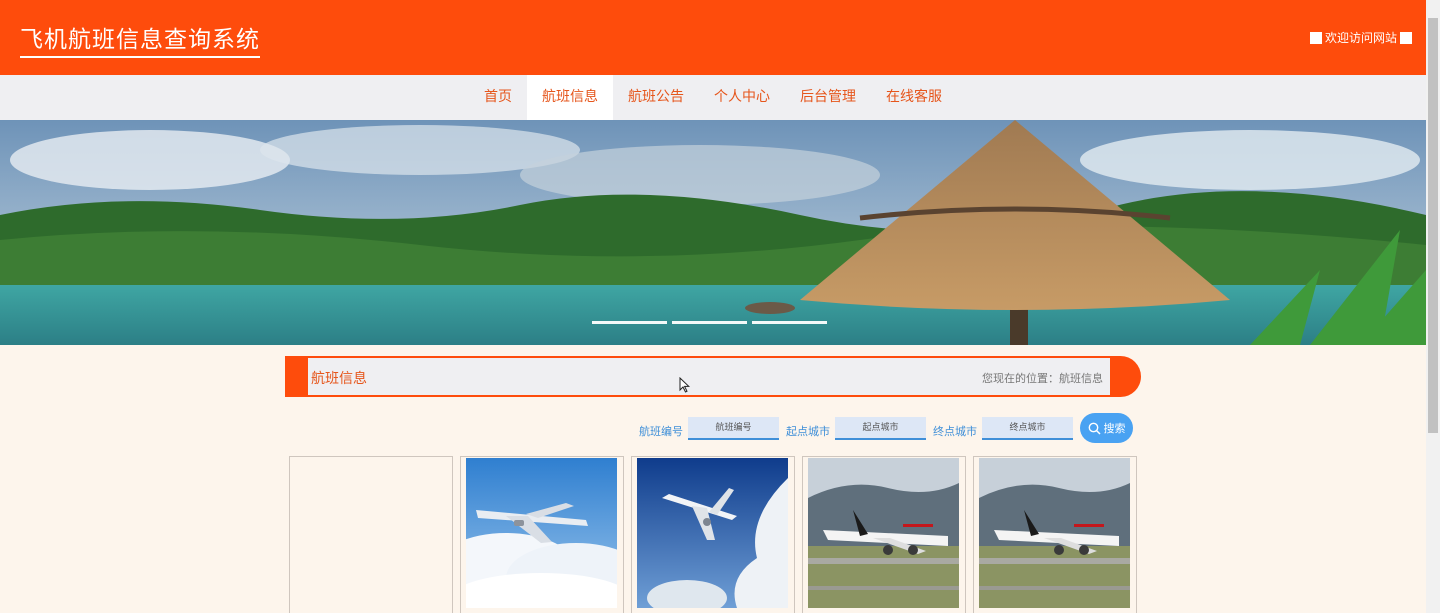  I want to click on welcome-message: 欢迎访问网站, so click(1360, 37).